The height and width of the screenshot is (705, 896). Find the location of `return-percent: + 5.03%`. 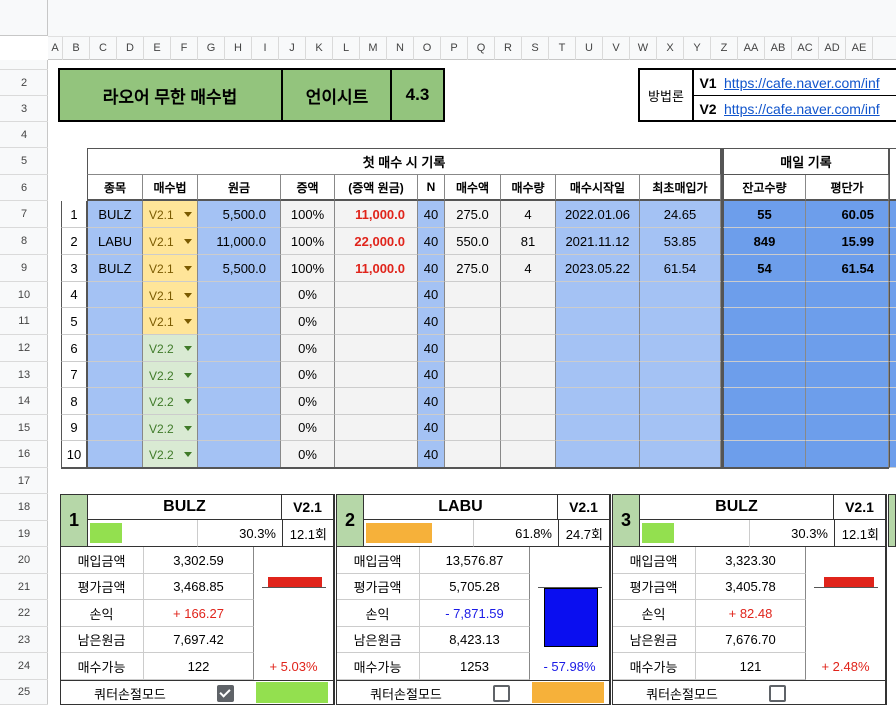

return-percent: + 5.03% is located at coordinates (294, 666).